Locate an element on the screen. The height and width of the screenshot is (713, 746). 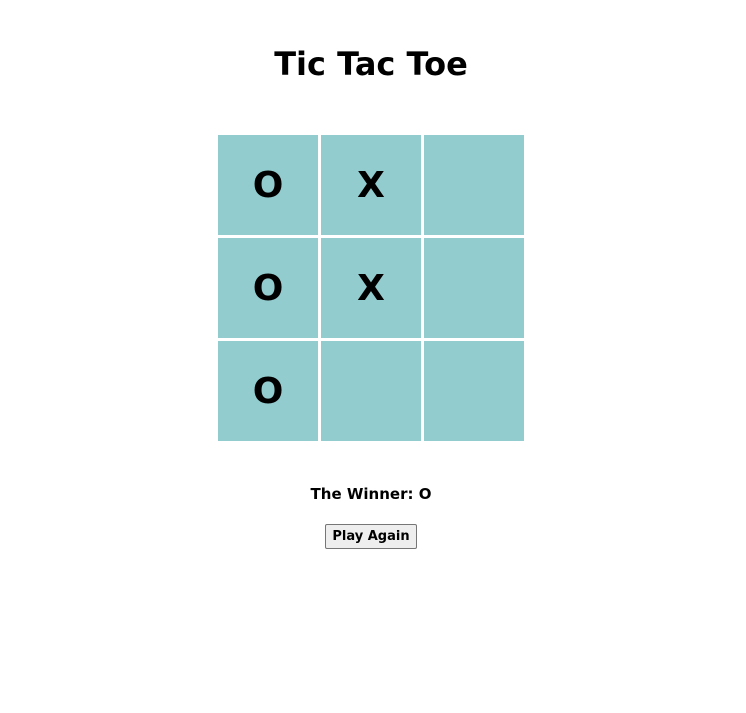
board-cell-1-0: O is located at coordinates (268, 288).